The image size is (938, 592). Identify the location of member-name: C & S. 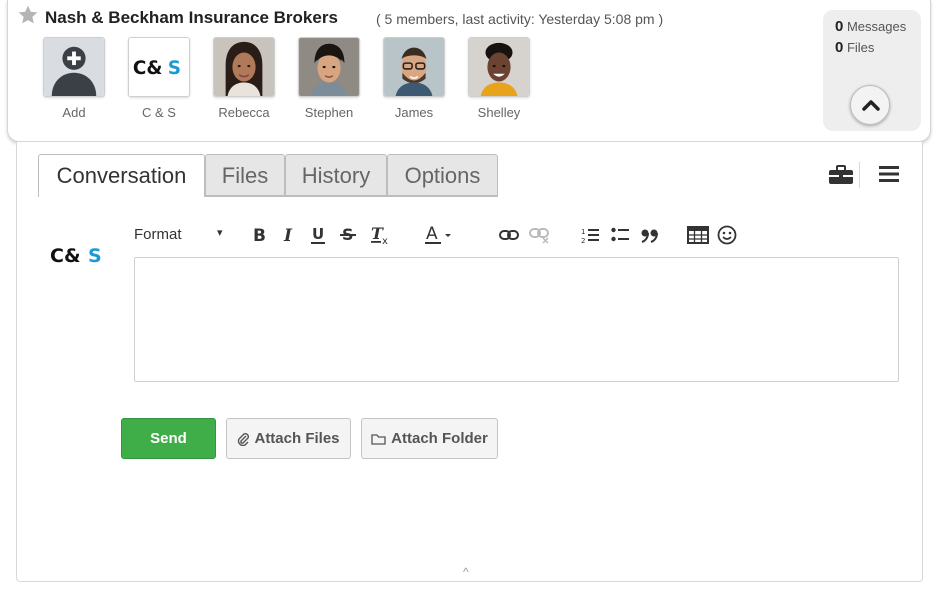
(159, 112).